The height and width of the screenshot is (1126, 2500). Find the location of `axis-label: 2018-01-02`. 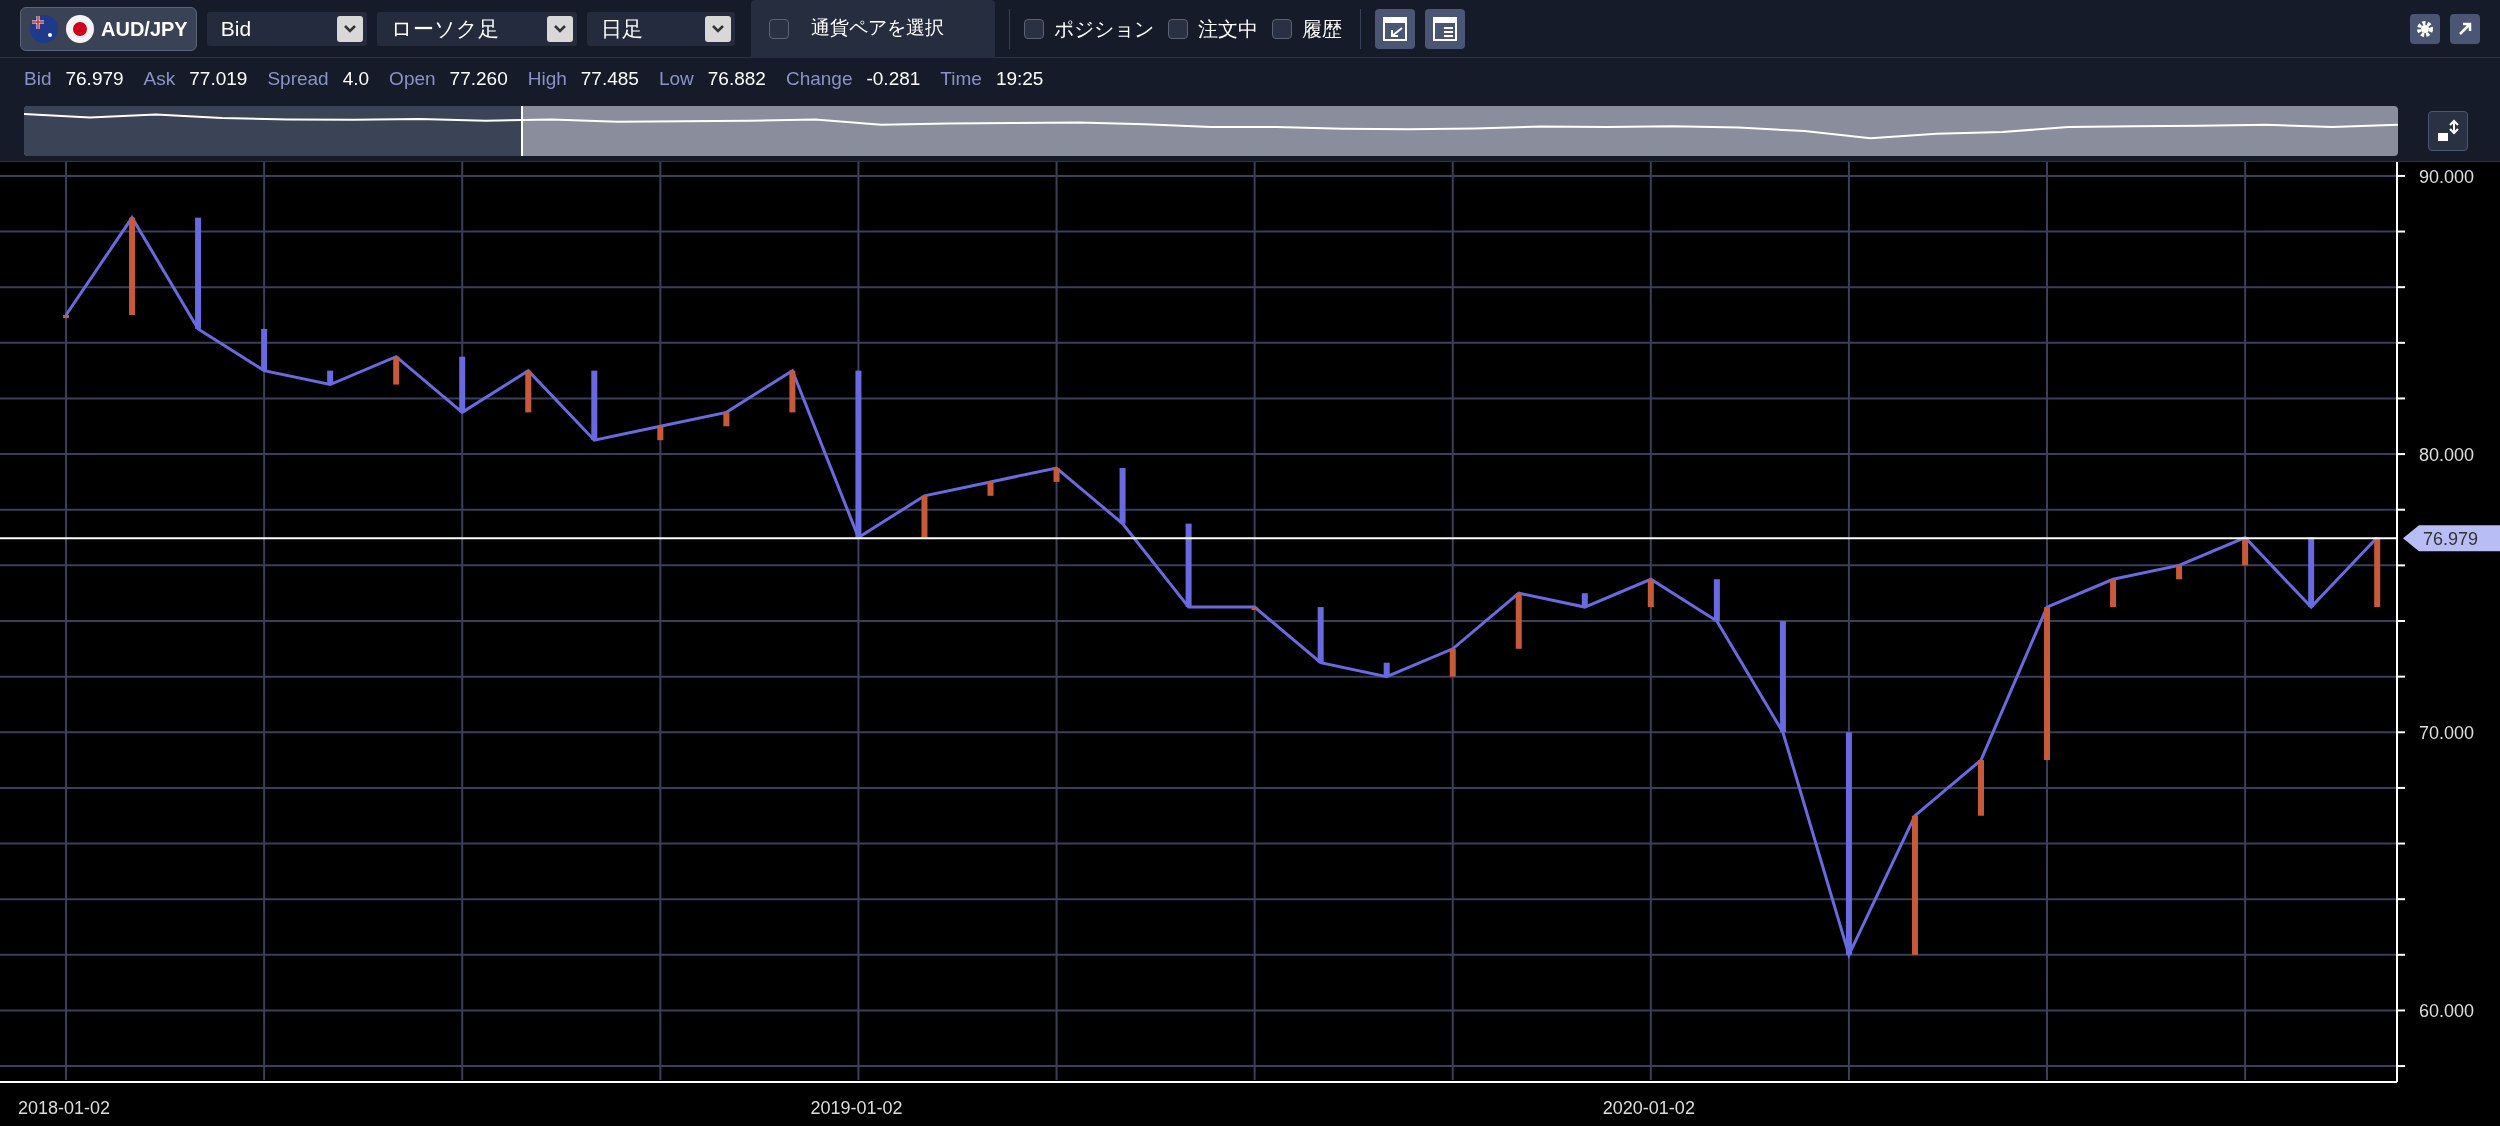

axis-label: 2018-01-02 is located at coordinates (64, 1108).